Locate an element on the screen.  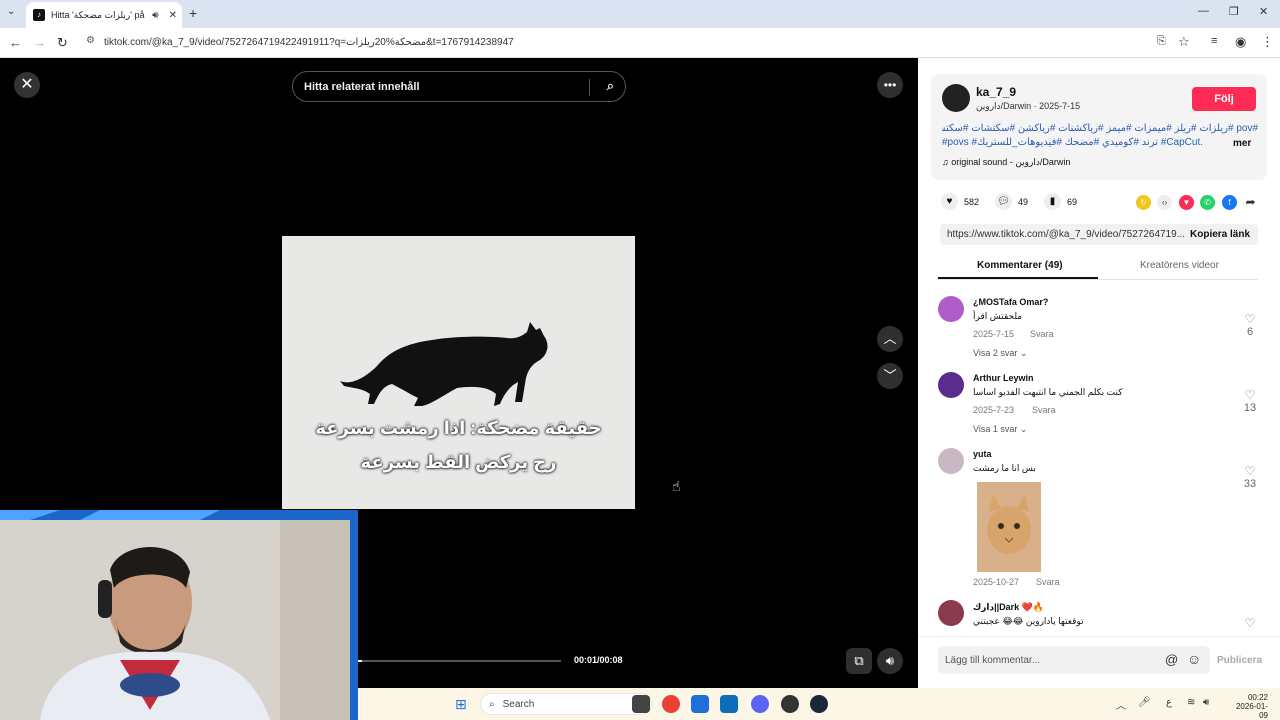
previous-video-button: ︿ is located at coordinates (890, 339).